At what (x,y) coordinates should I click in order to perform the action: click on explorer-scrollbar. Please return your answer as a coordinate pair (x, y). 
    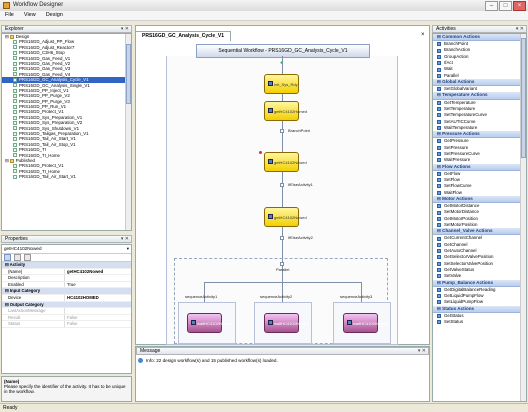
    Looking at the image, I should click on (128, 132).